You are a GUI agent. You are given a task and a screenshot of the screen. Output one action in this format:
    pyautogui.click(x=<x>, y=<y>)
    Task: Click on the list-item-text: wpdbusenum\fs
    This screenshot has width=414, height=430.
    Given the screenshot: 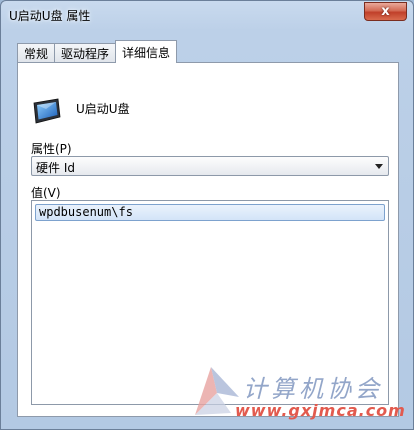 What is the action you would take?
    pyautogui.click(x=86, y=212)
    